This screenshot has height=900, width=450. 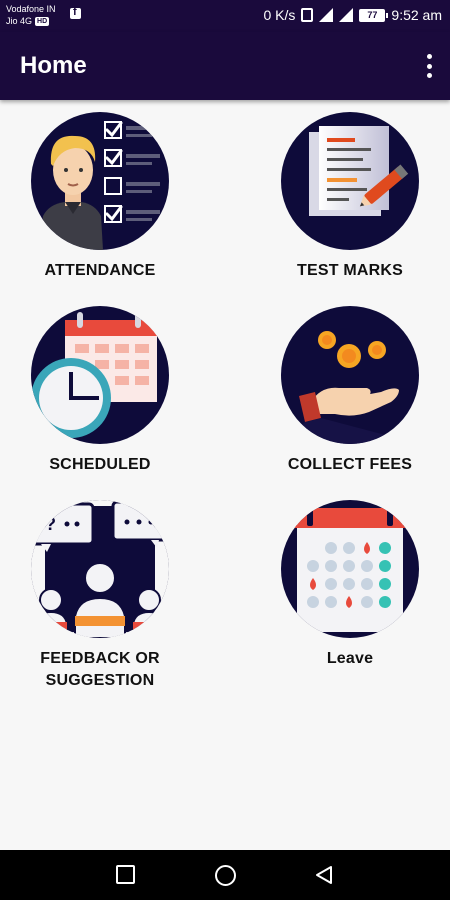 I want to click on status-bar: Vodafone IN Jio 4G HD 0 K/s 77 9:52 am, so click(x=225, y=16).